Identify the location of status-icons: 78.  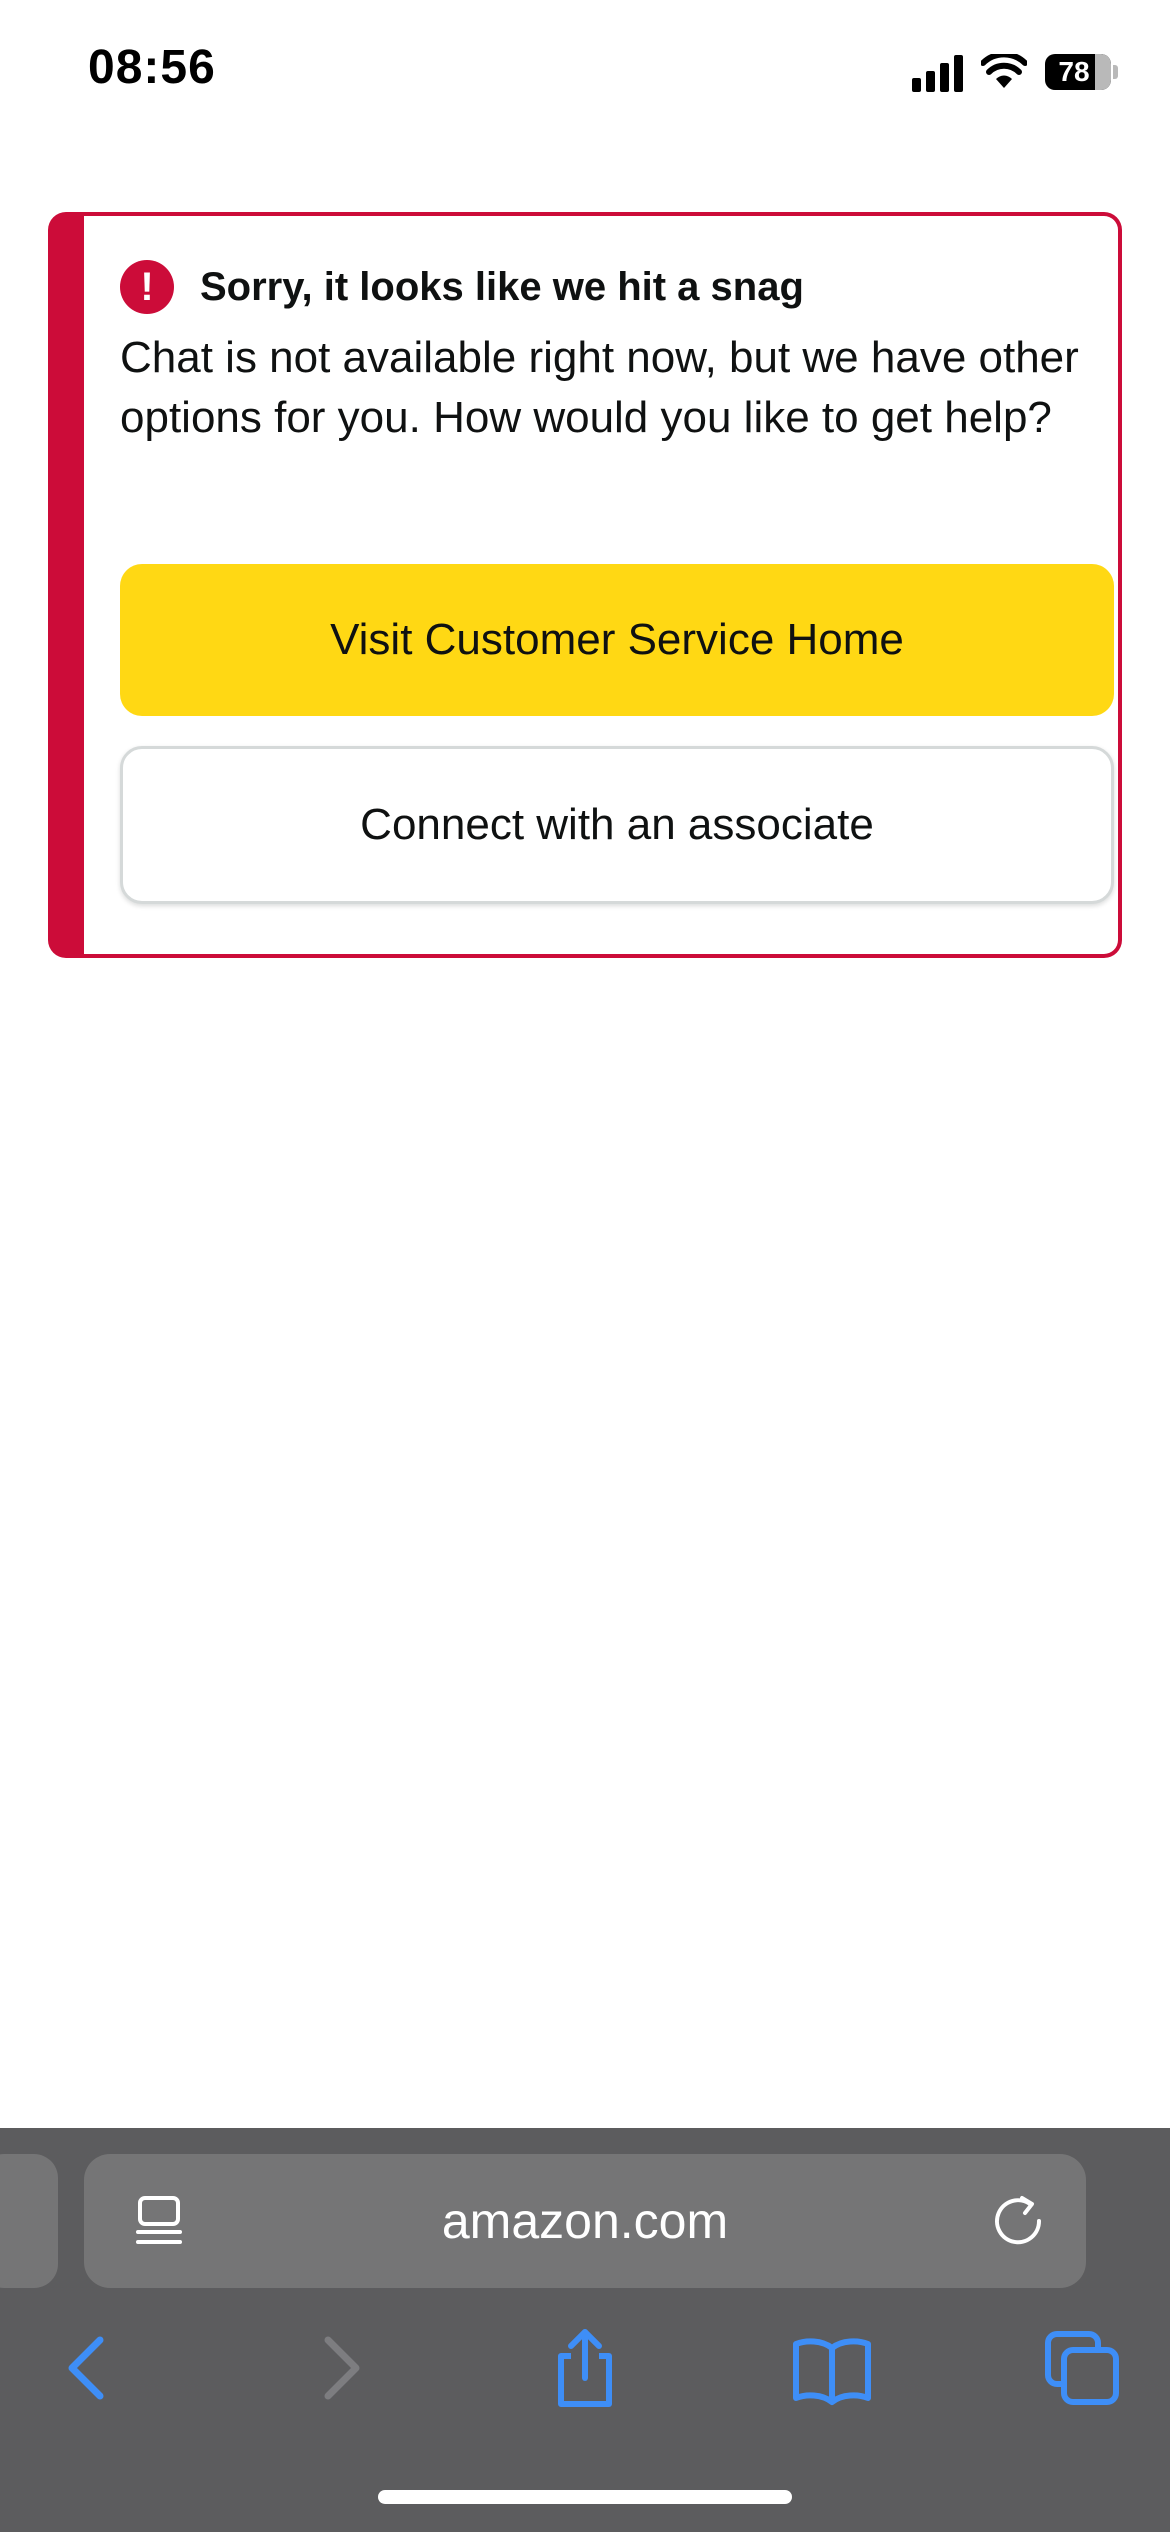
(1015, 72).